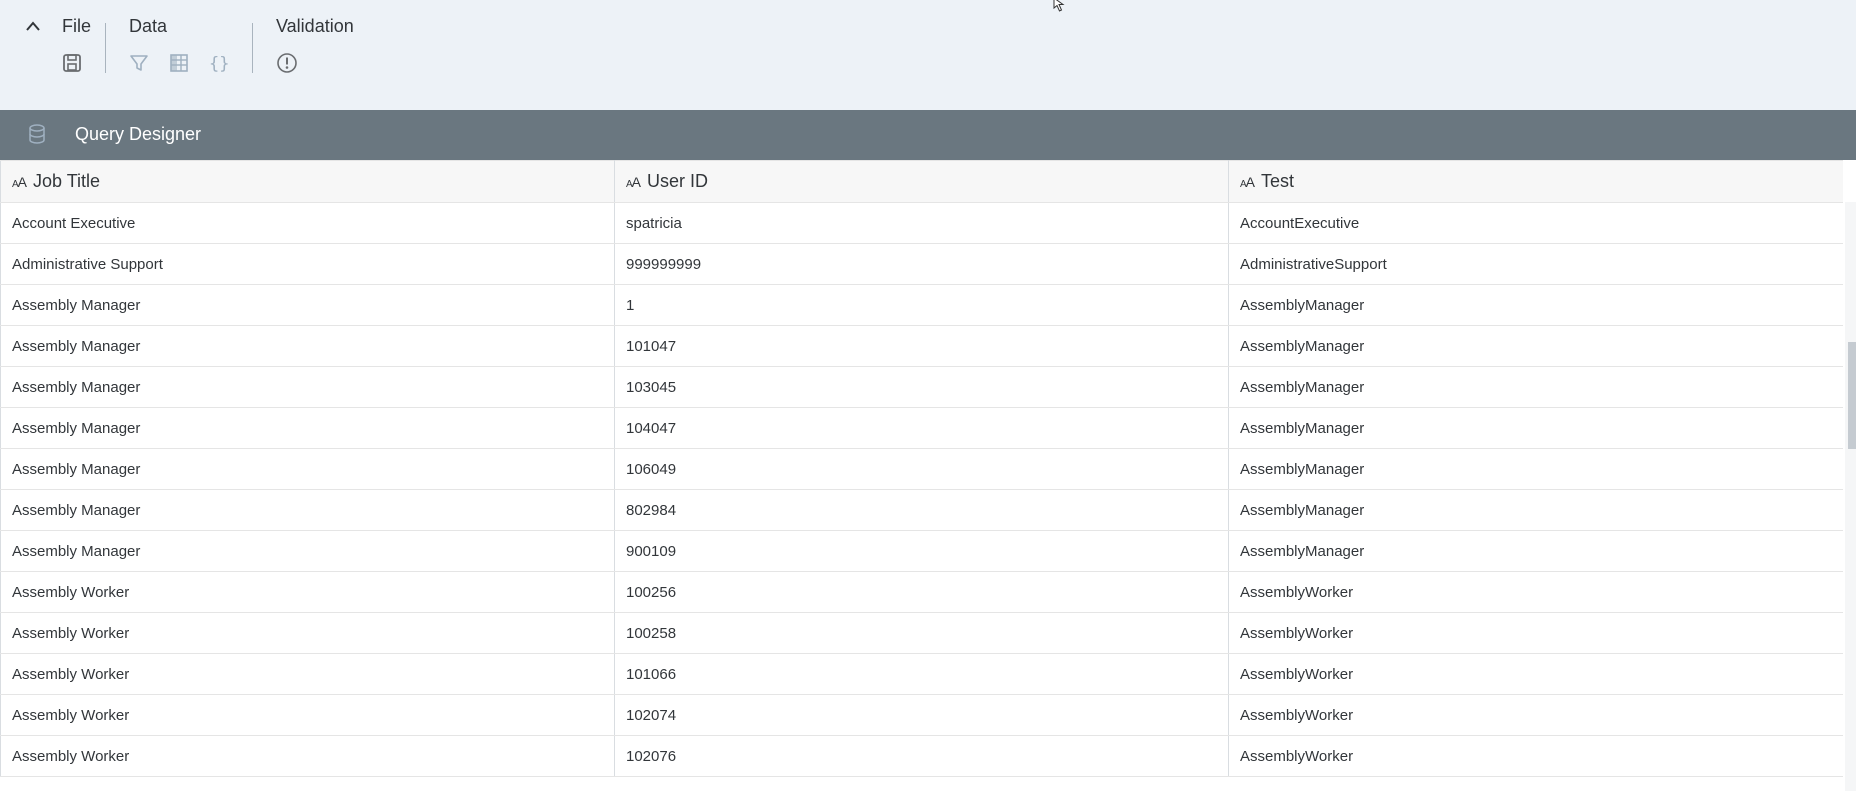  I want to click on cell-user-id: 102074, so click(921, 715).